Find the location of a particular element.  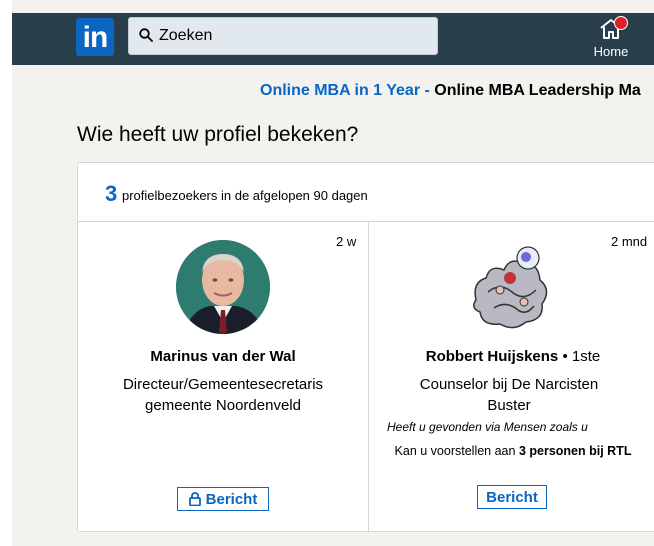

intro-prefix: Kan u voorstellen aan is located at coordinates (455, 451).